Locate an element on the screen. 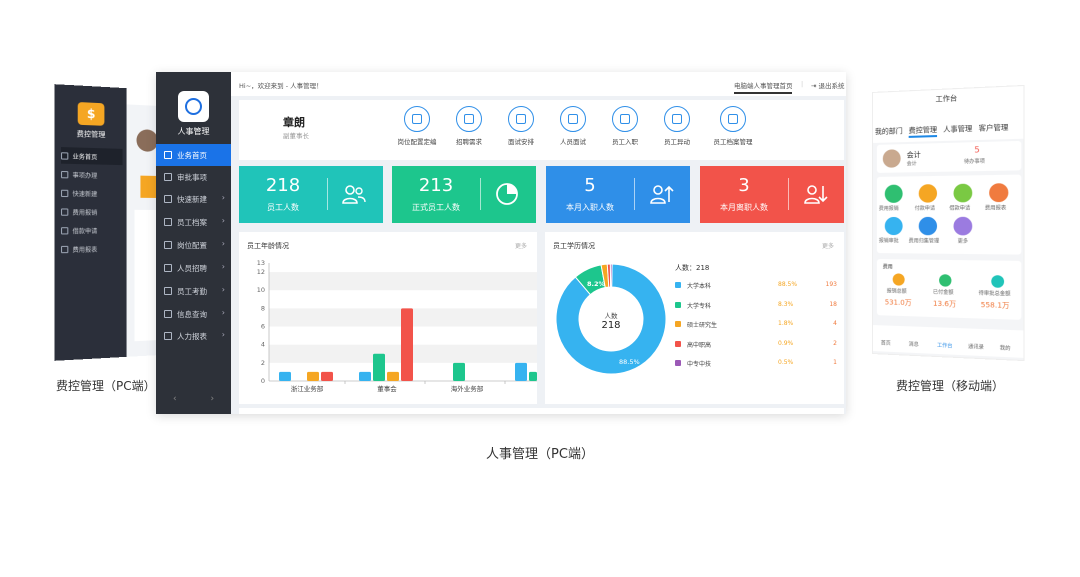  stat-label: 员工人数 is located at coordinates (283, 207).